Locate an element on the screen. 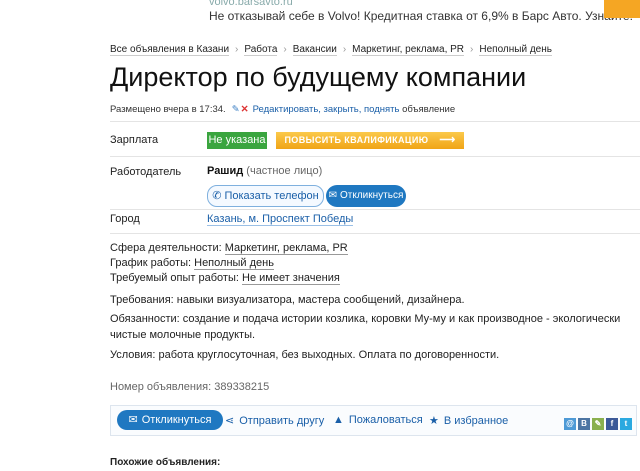  share-icon: ⋖ is located at coordinates (230, 421).